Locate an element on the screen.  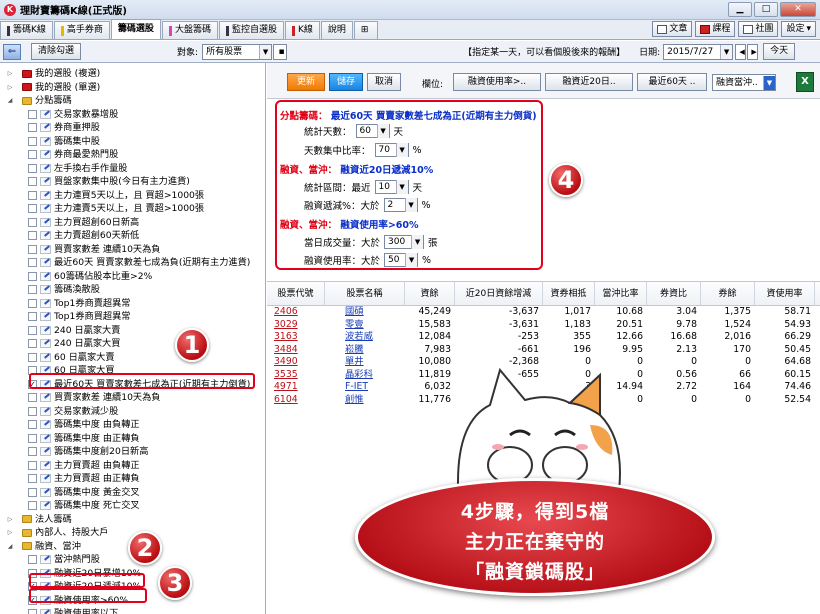
strategy-item: Top1券商賣超異常 is located at coordinates (132, 304).